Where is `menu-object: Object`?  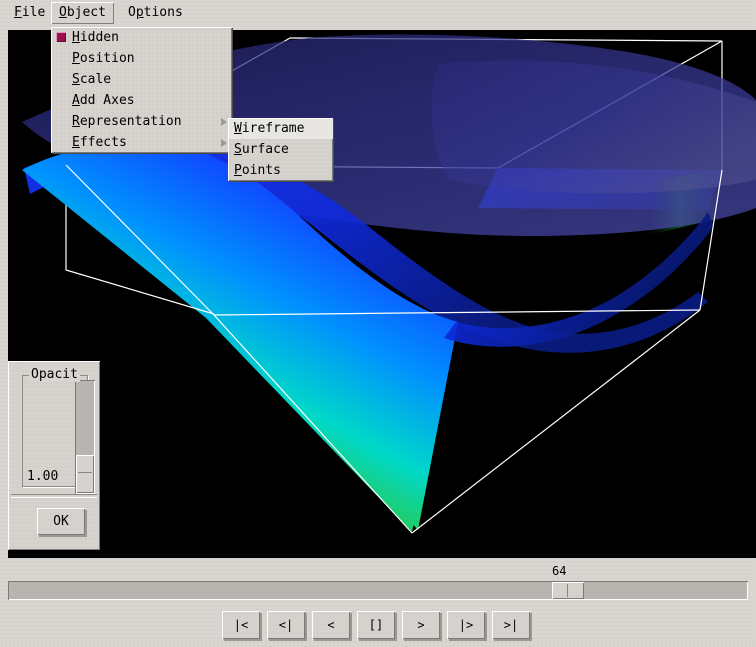
menu-object: Object is located at coordinates (82, 13).